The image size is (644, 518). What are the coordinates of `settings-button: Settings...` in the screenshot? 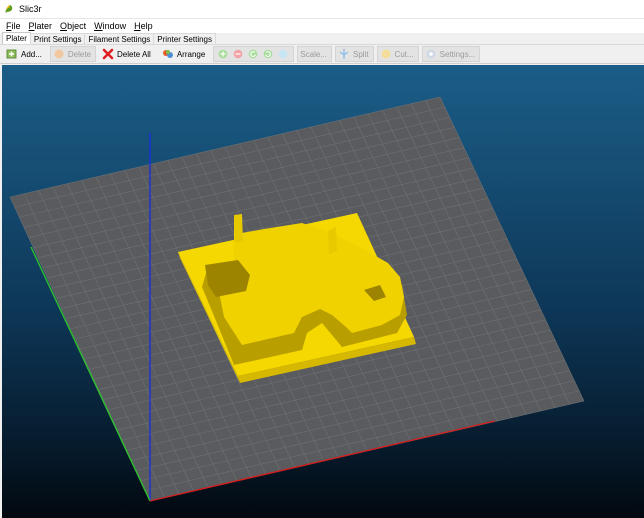 It's located at (451, 54).